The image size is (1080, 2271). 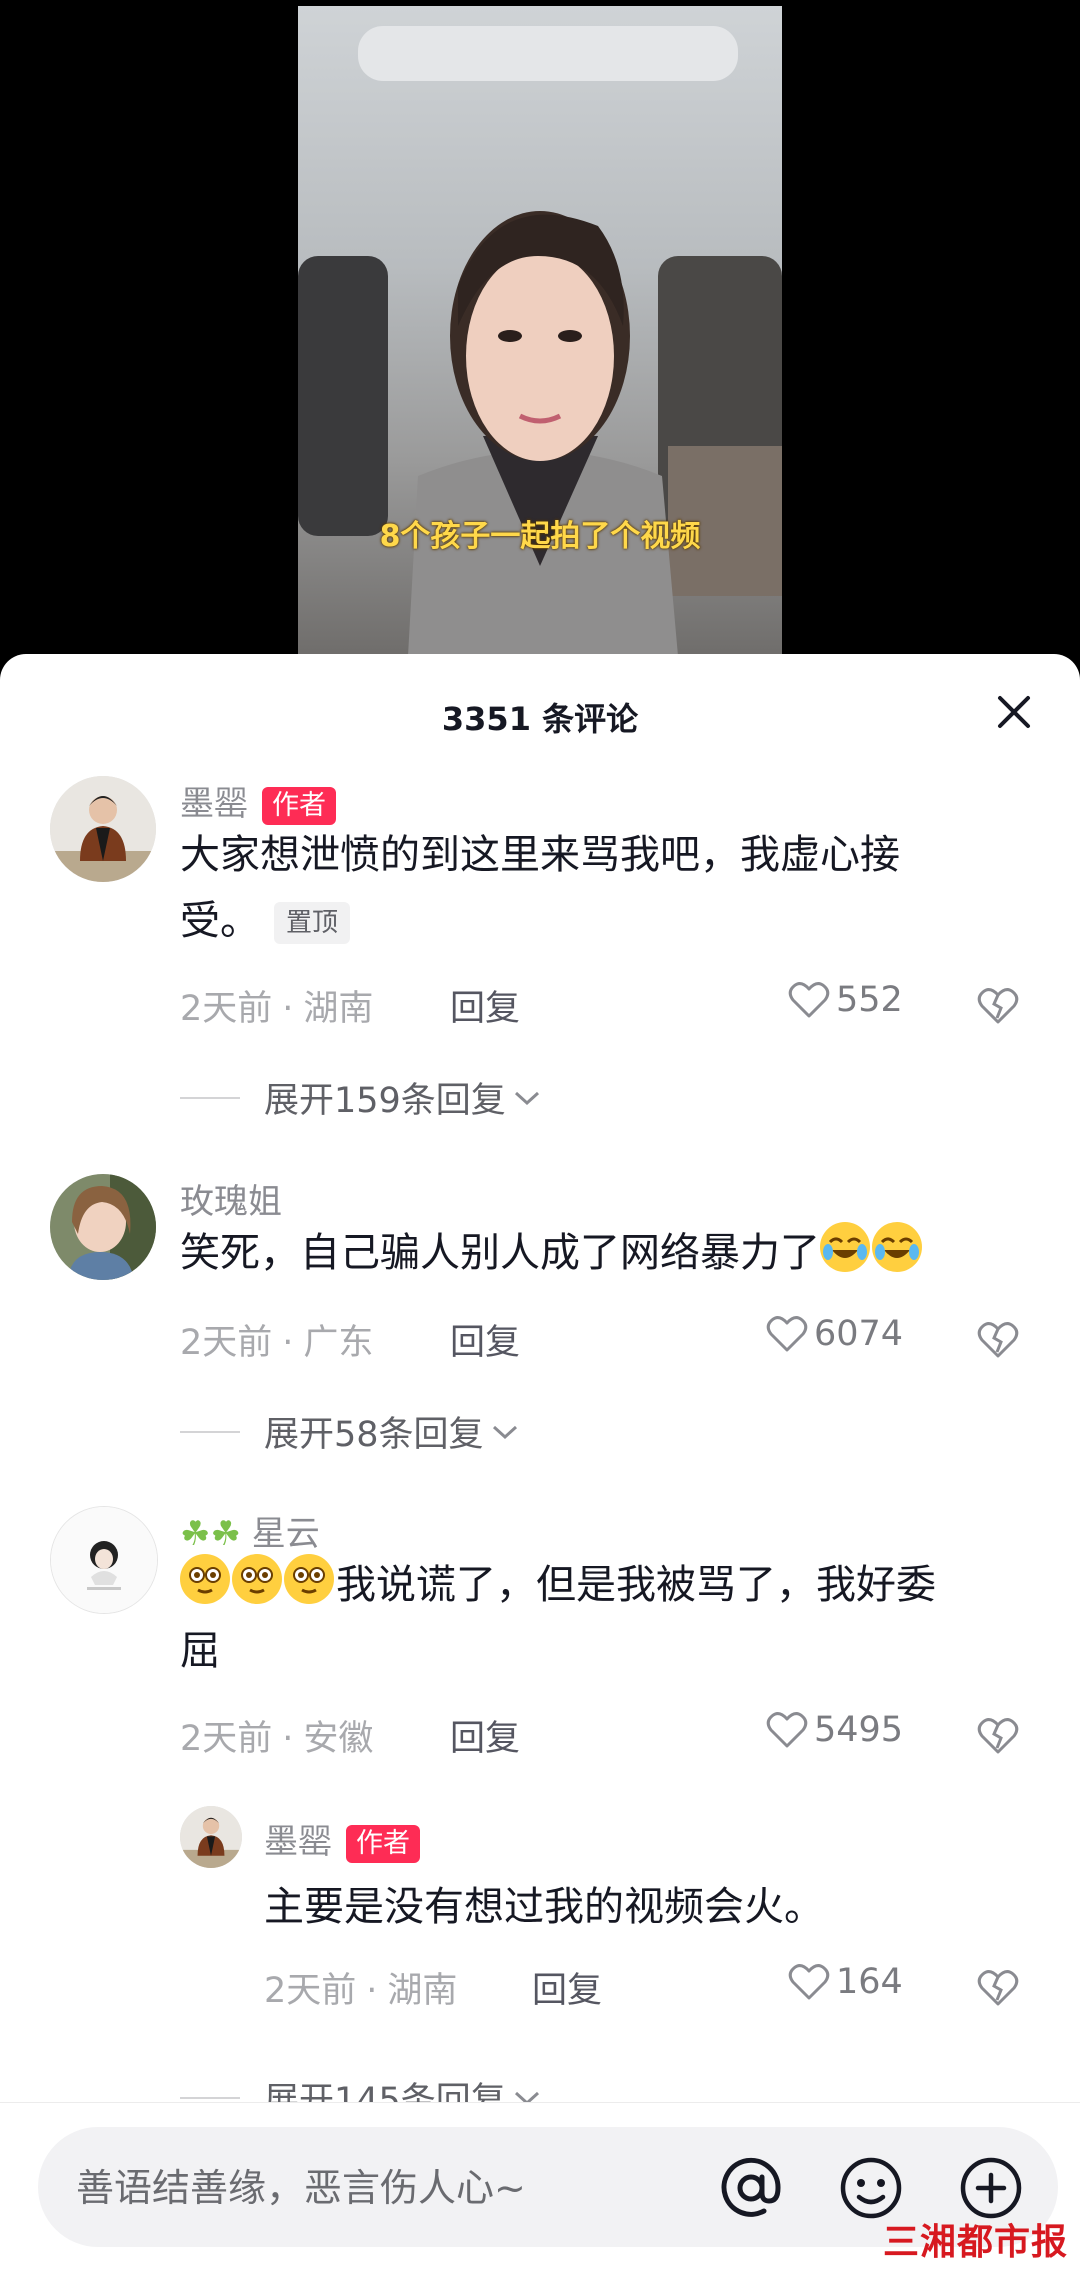 I want to click on comment-meta: 2天前 · 广东, so click(x=277, y=1343).